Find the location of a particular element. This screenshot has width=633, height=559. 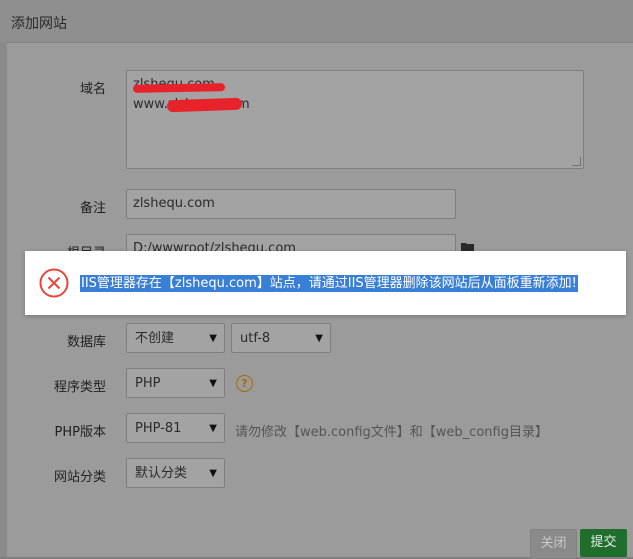

submit-button: 提交 is located at coordinates (603, 543).